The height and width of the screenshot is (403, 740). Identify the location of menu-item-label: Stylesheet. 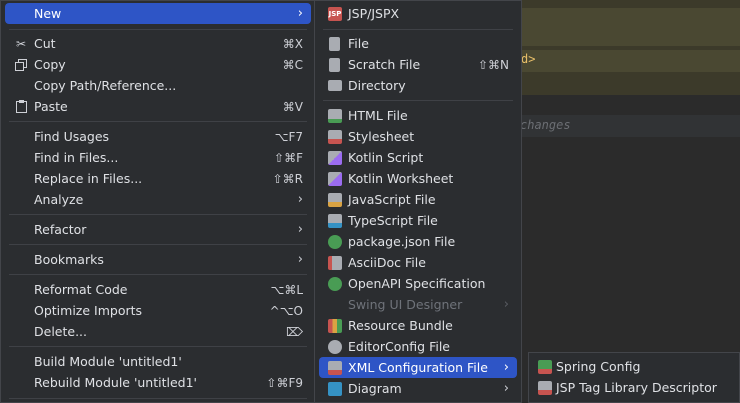
(381, 136).